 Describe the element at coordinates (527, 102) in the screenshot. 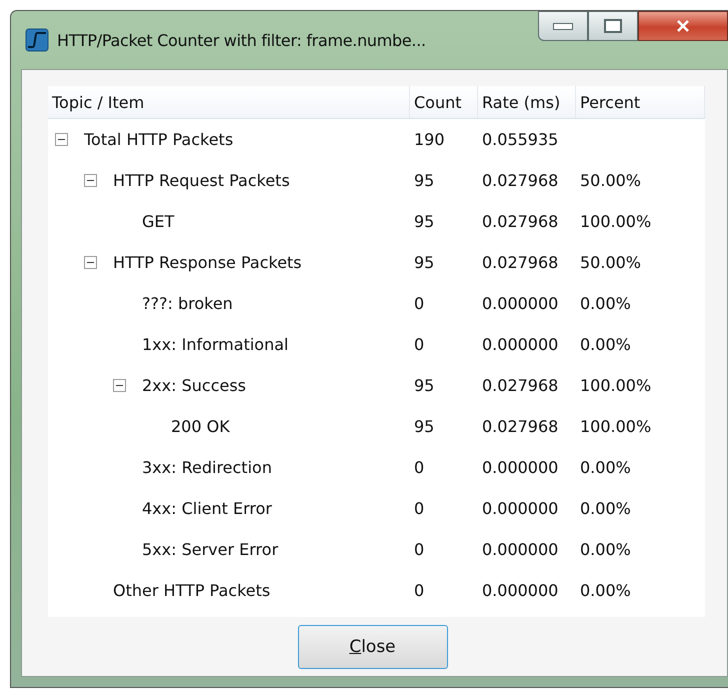

I see `column-header: Rate (ms)` at that location.